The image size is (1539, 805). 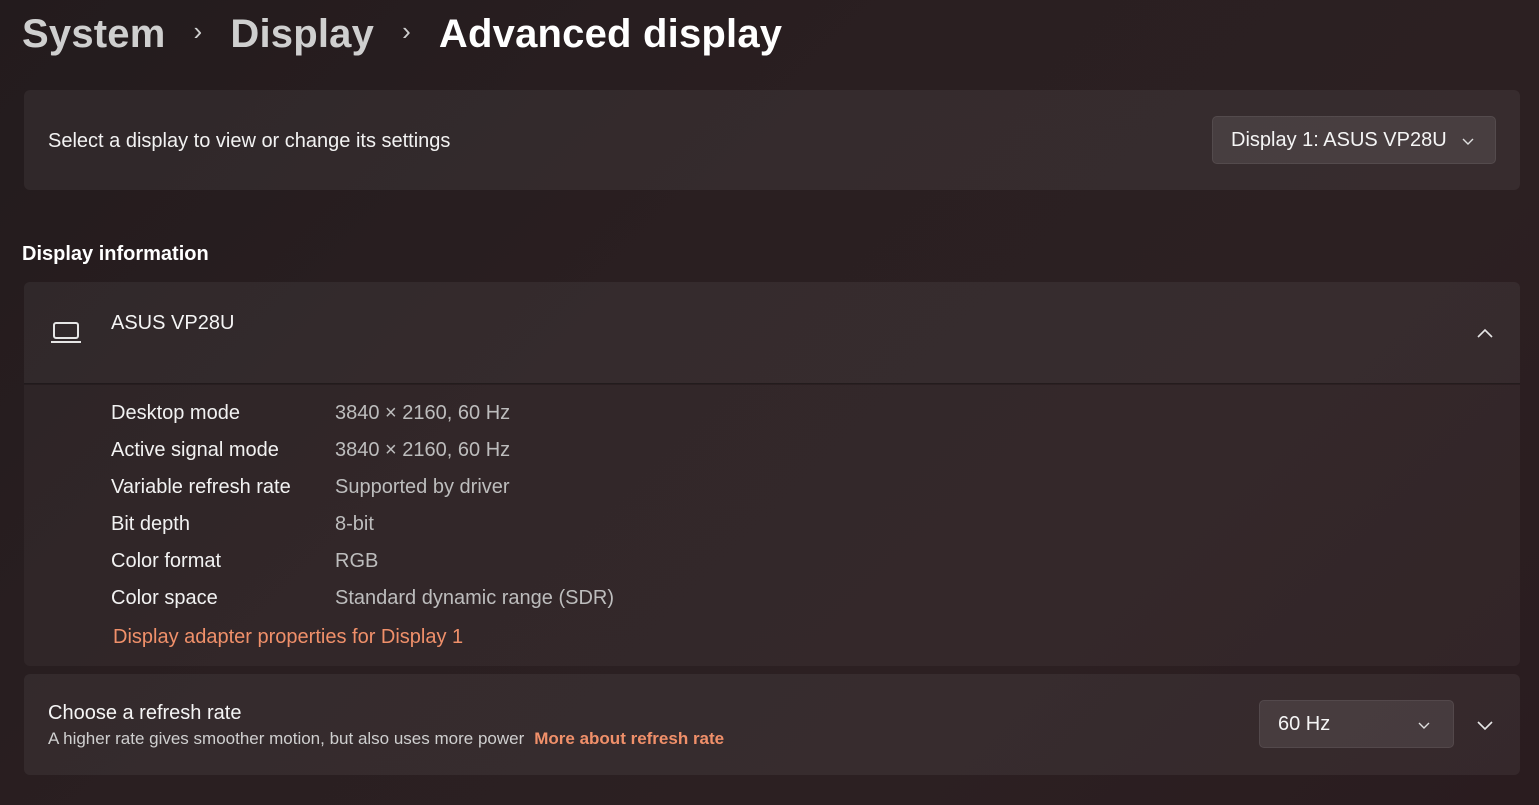 What do you see at coordinates (94, 34) in the screenshot?
I see `breadcrumb-system: System` at bounding box center [94, 34].